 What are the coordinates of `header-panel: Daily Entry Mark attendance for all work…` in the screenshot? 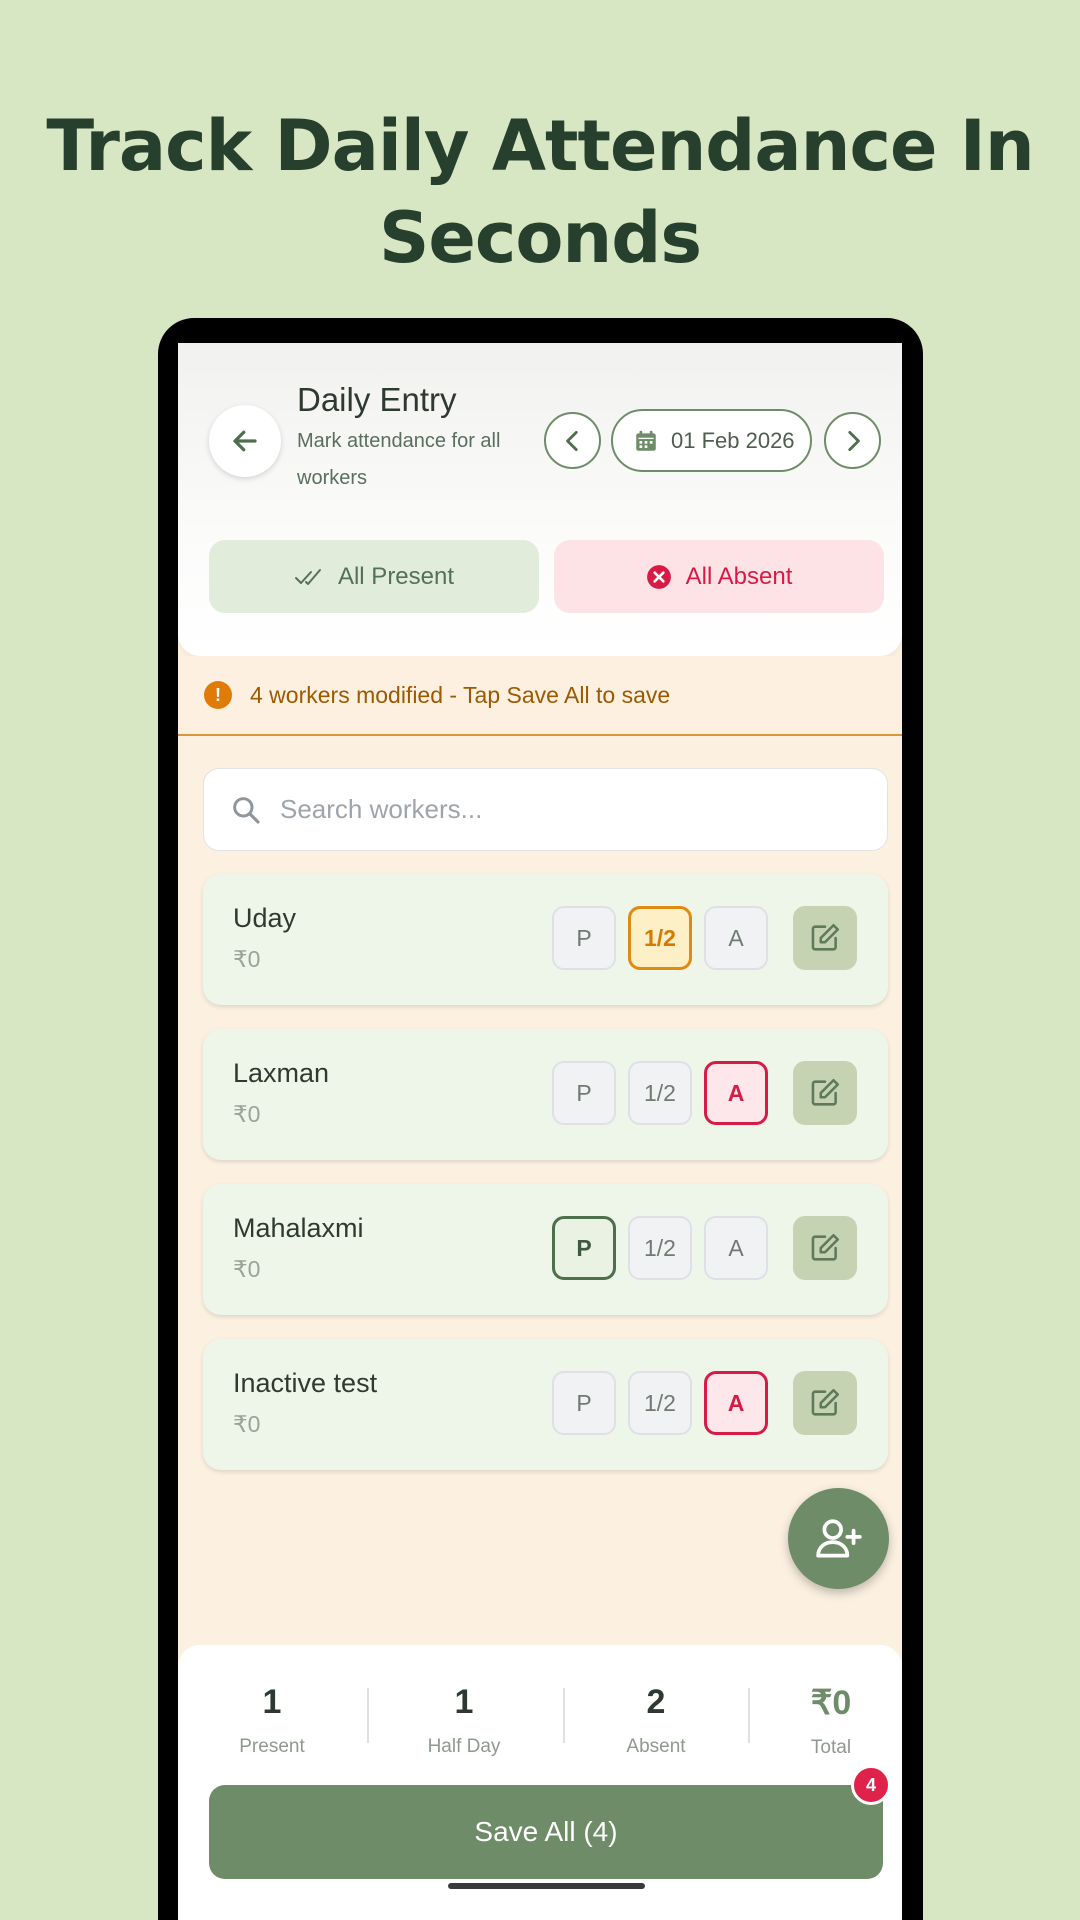 It's located at (540, 499).